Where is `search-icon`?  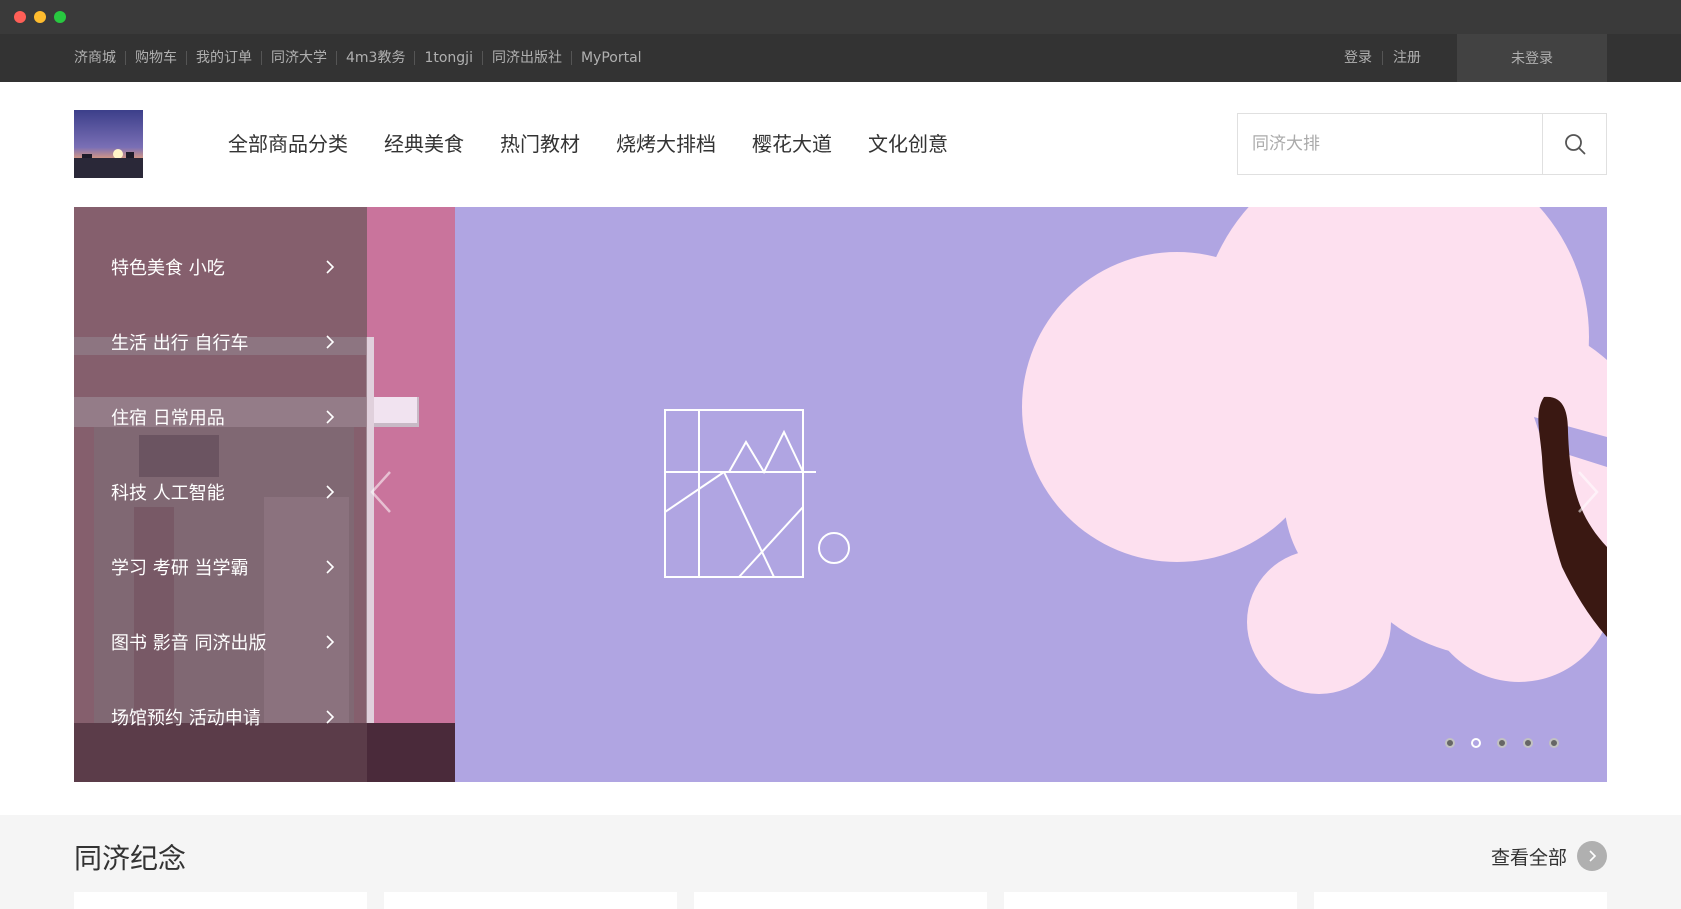
search-icon is located at coordinates (1574, 144).